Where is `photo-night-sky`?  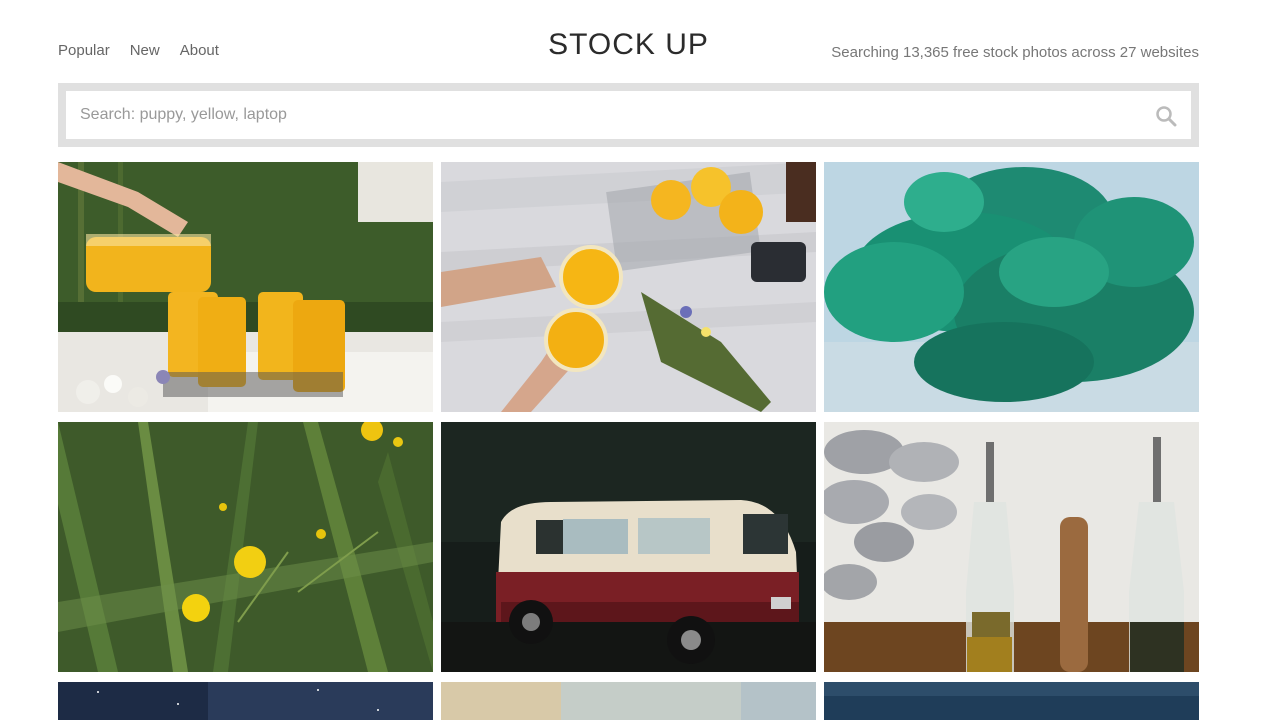 photo-night-sky is located at coordinates (245, 701).